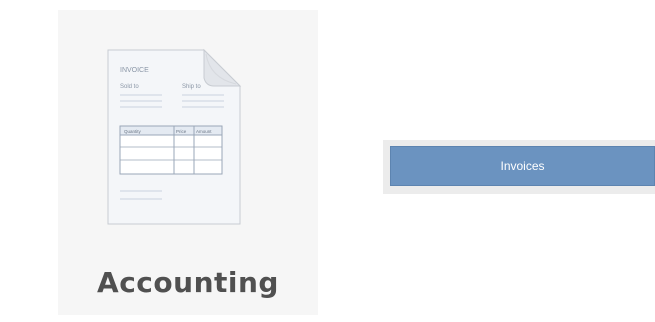 This screenshot has width=655, height=322. What do you see at coordinates (129, 87) in the screenshot?
I see `sold-to-text: Sold to` at bounding box center [129, 87].